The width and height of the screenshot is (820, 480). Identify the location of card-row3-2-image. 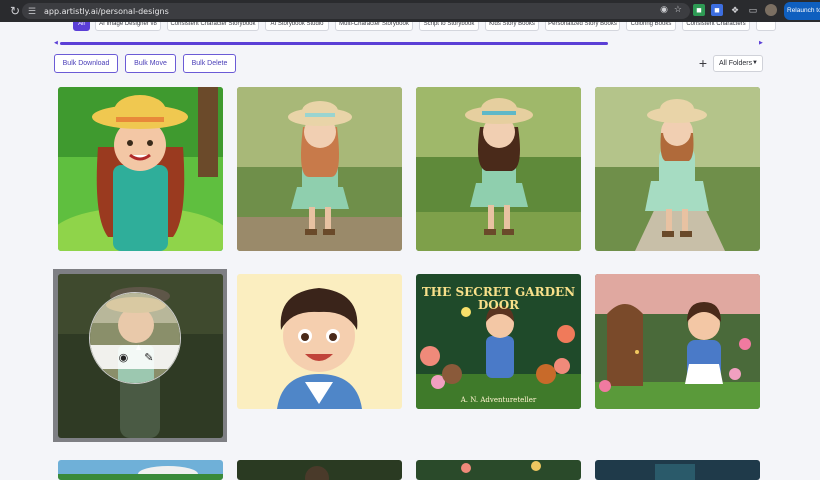
(319, 470).